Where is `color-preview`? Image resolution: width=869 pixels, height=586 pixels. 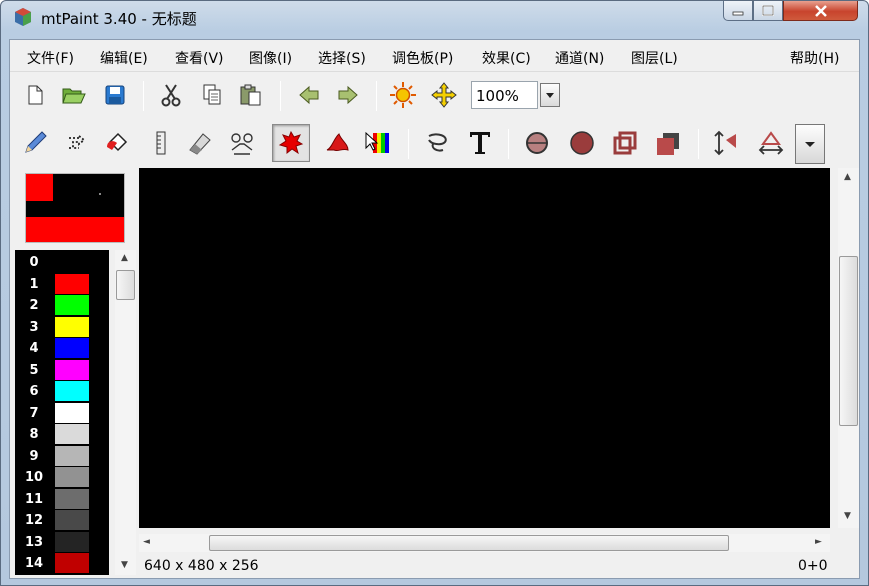
color-preview is located at coordinates (75, 208).